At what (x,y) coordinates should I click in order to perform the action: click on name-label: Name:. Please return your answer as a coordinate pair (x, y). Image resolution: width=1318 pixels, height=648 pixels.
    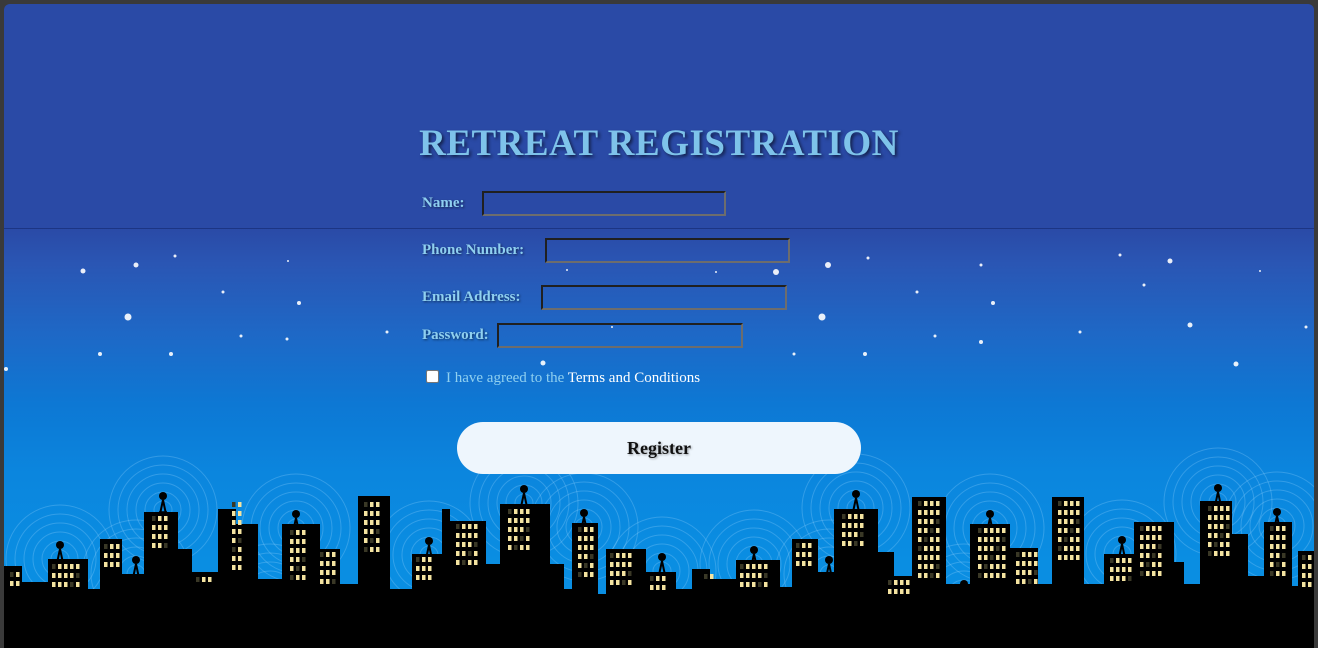
    Looking at the image, I should click on (443, 203).